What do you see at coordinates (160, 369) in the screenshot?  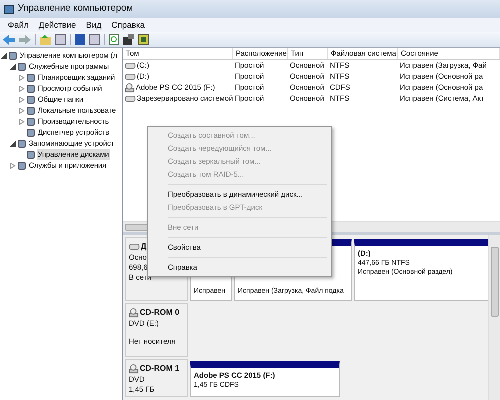 I see `disk-name: CD-ROM 1` at bounding box center [160, 369].